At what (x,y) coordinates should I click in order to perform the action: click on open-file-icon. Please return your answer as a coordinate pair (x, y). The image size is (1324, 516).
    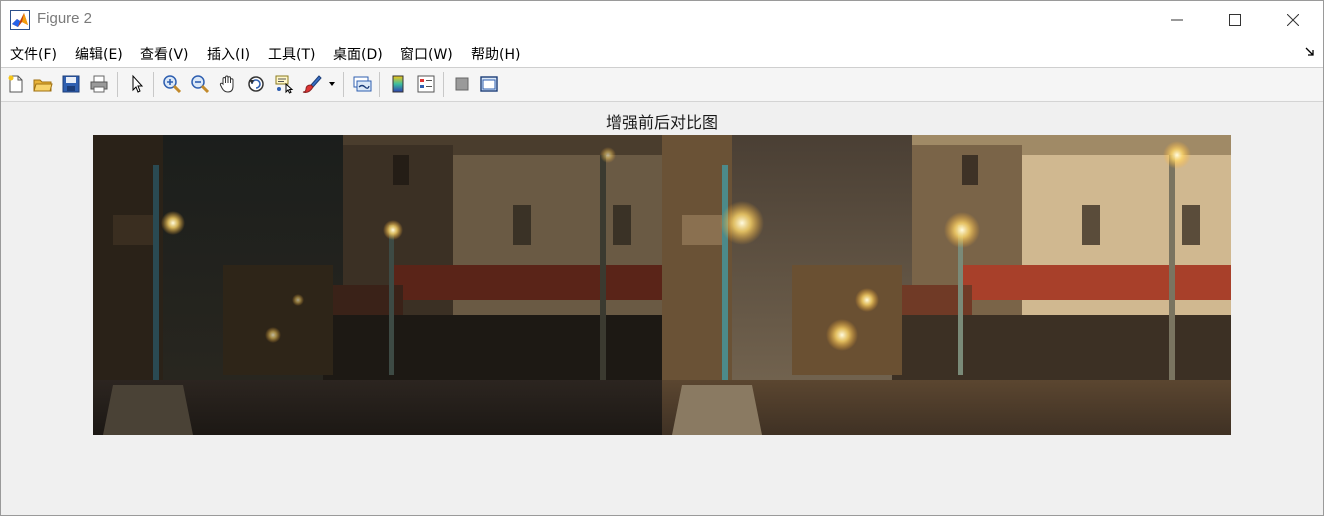
    Looking at the image, I should click on (43, 85).